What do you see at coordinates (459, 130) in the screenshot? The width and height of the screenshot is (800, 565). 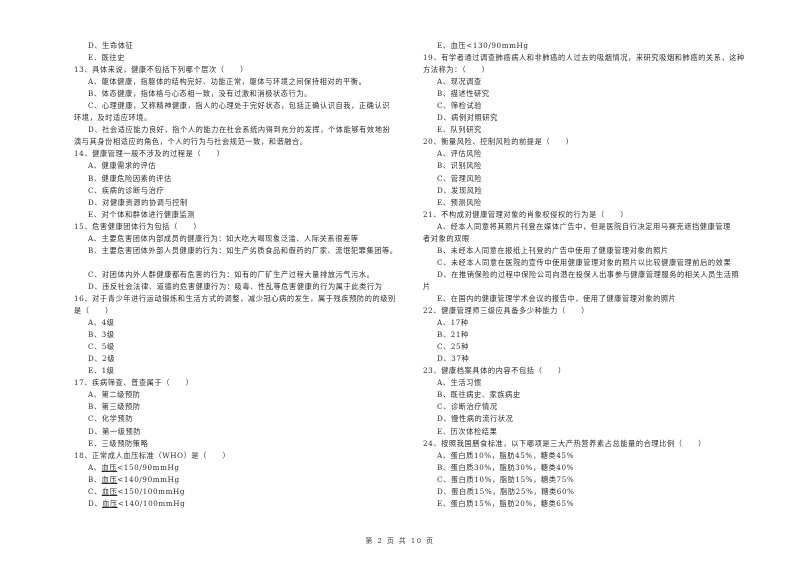 I see `answer-option: E、队列研究` at bounding box center [459, 130].